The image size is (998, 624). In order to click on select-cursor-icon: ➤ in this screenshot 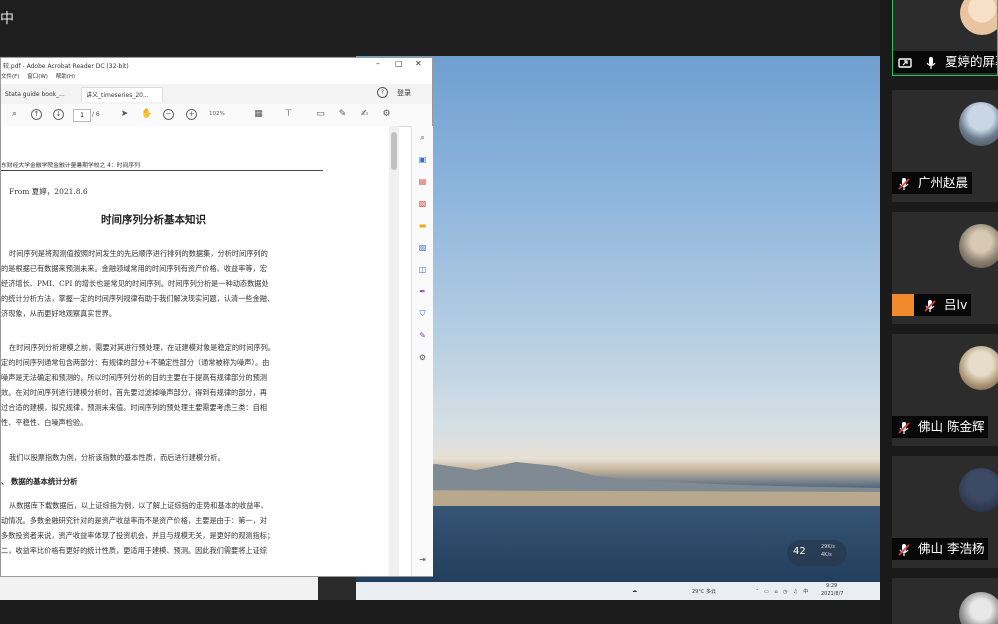, I will do `click(124, 114)`.